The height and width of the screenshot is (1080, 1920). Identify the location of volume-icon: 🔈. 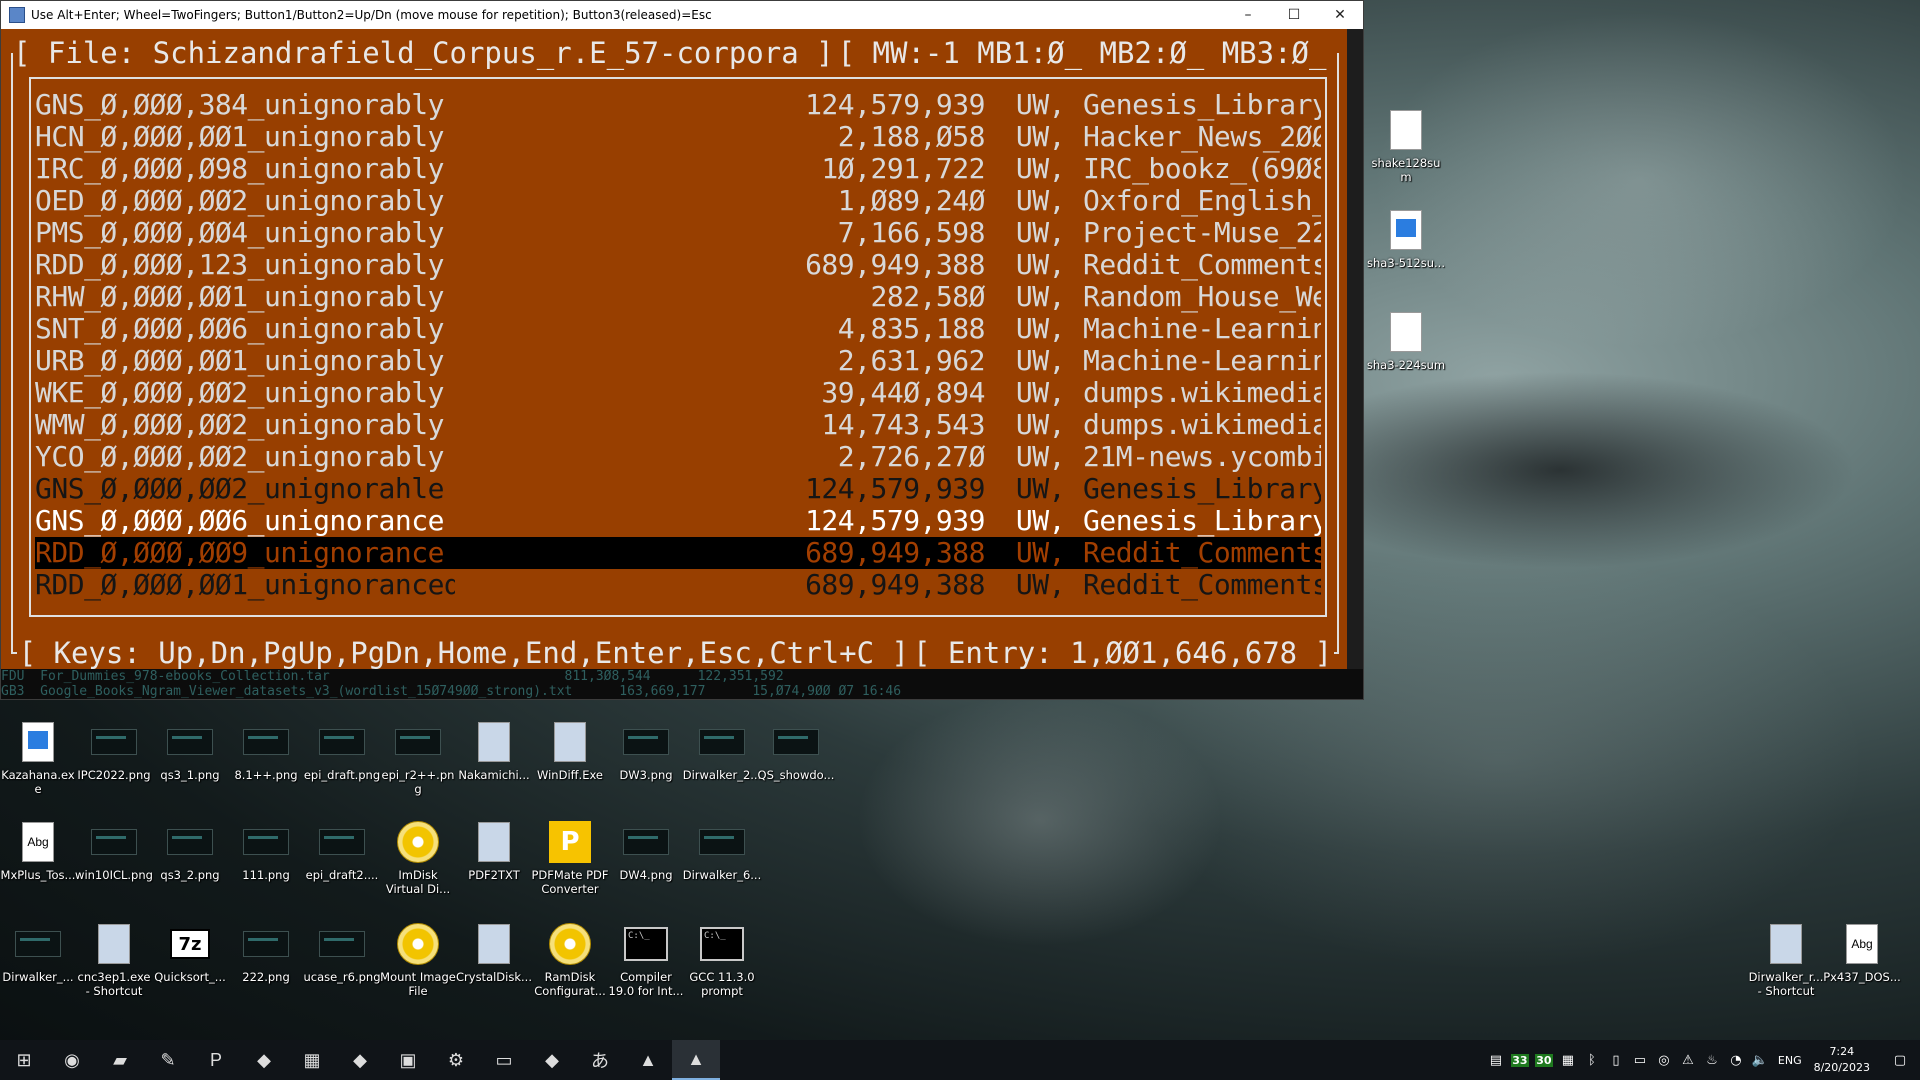
(1760, 1060).